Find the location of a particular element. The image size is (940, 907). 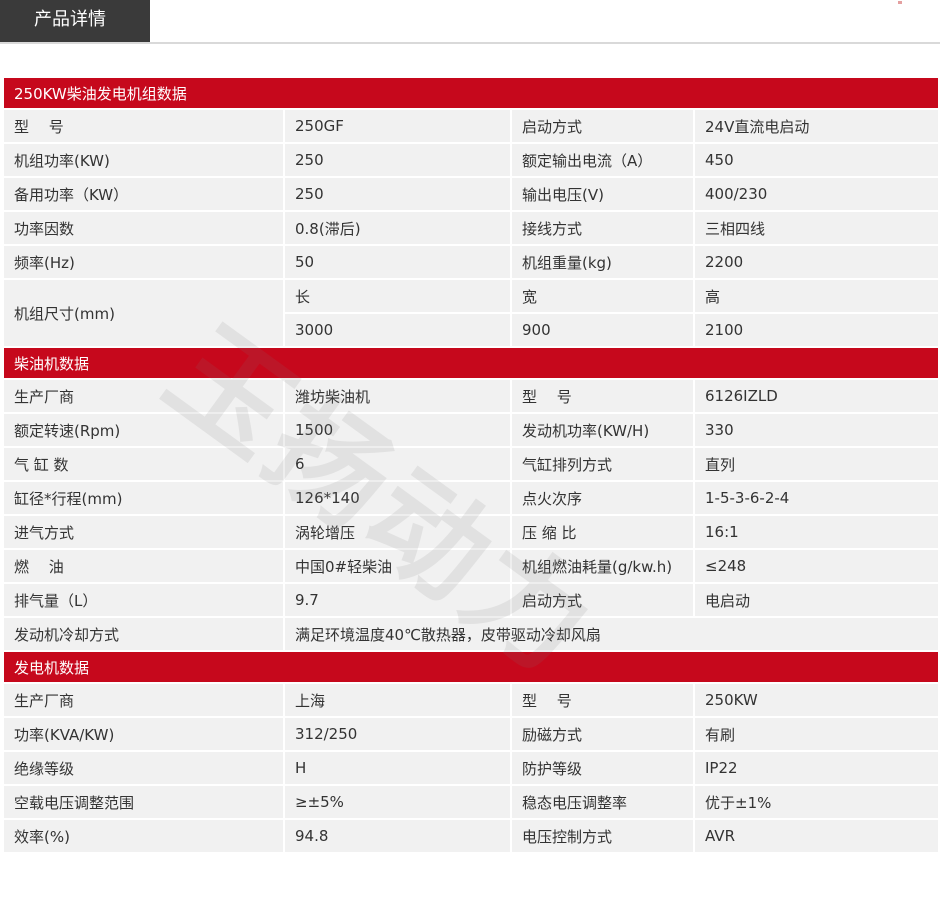

spec-label: 绝缘等级 is located at coordinates (143, 768).